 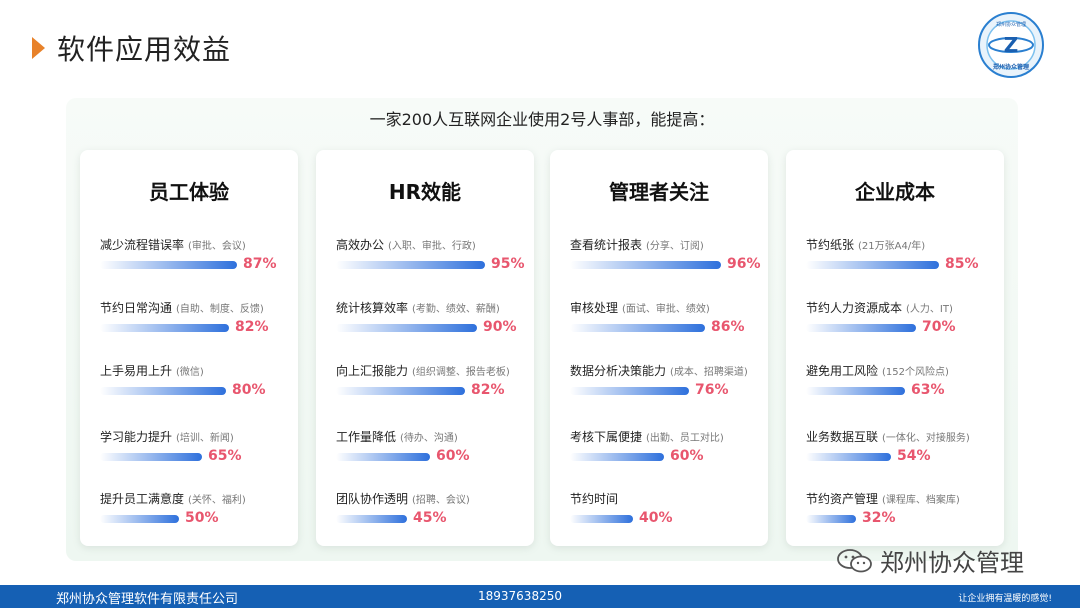 What do you see at coordinates (167, 437) in the screenshot?
I see `metric-label: 学习能力提升 (培训、新闻)` at bounding box center [167, 437].